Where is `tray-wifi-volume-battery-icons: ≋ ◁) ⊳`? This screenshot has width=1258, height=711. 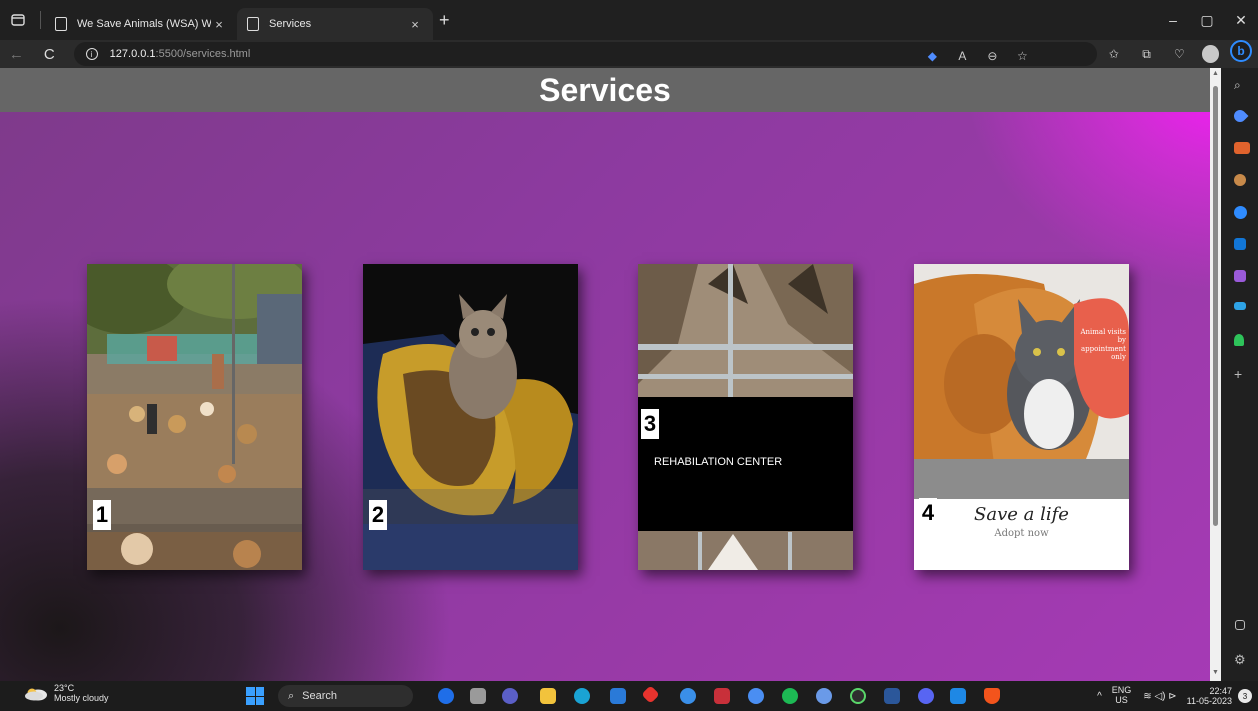 tray-wifi-volume-battery-icons: ≋ ◁) ⊳ is located at coordinates (1159, 696).